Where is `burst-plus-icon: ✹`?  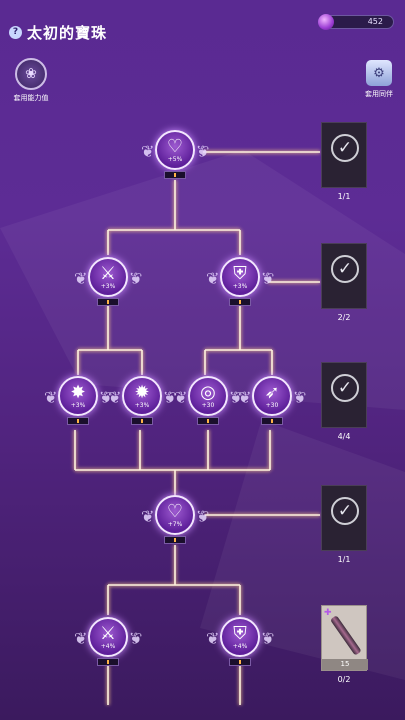 burst-plus-icon: ✹ is located at coordinates (142, 392).